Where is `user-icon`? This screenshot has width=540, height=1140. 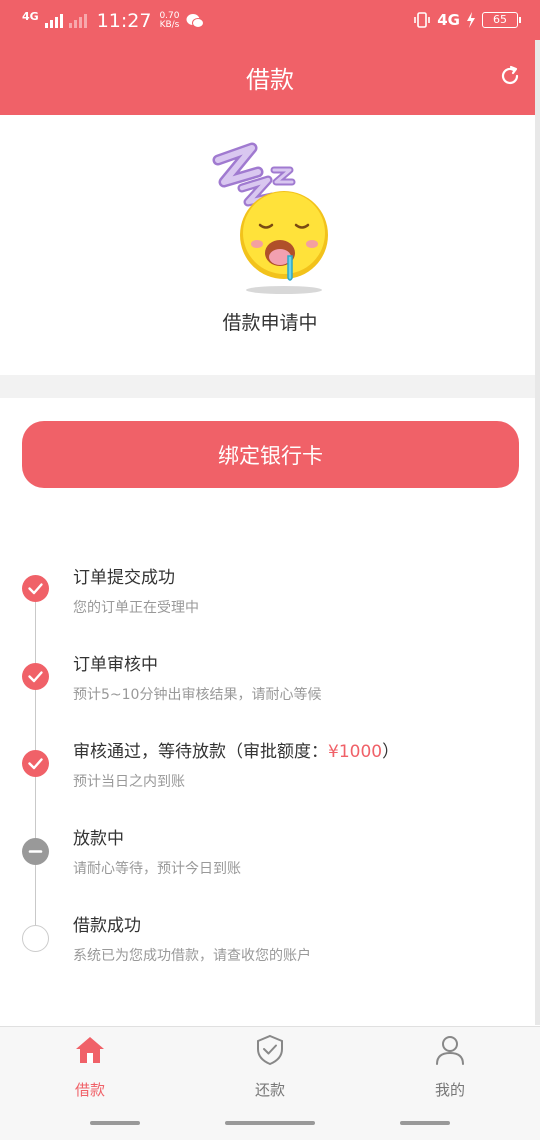 user-icon is located at coordinates (450, 1050).